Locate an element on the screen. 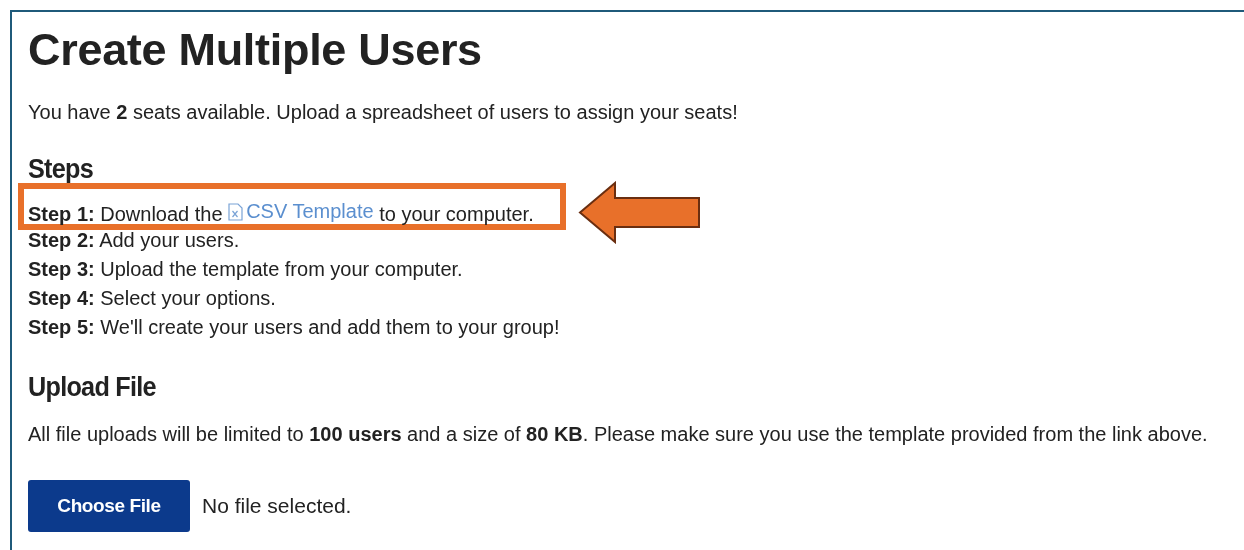  seats-message: You have 2 seats available. Upload a spreadsheet of users to assign your seats! is located at coordinates (383, 112).